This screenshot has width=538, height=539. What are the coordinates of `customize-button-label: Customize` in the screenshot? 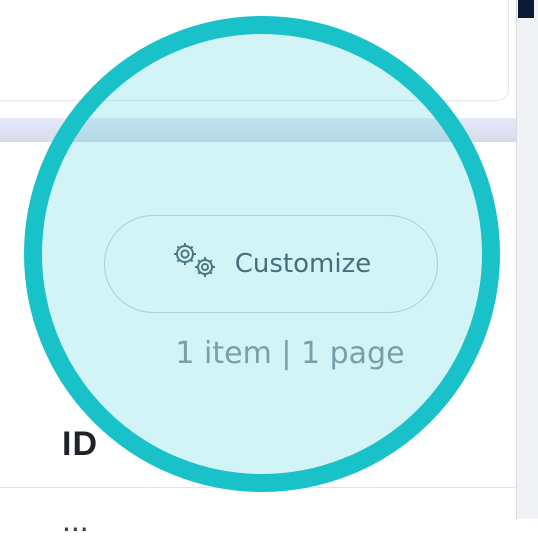 It's located at (303, 264).